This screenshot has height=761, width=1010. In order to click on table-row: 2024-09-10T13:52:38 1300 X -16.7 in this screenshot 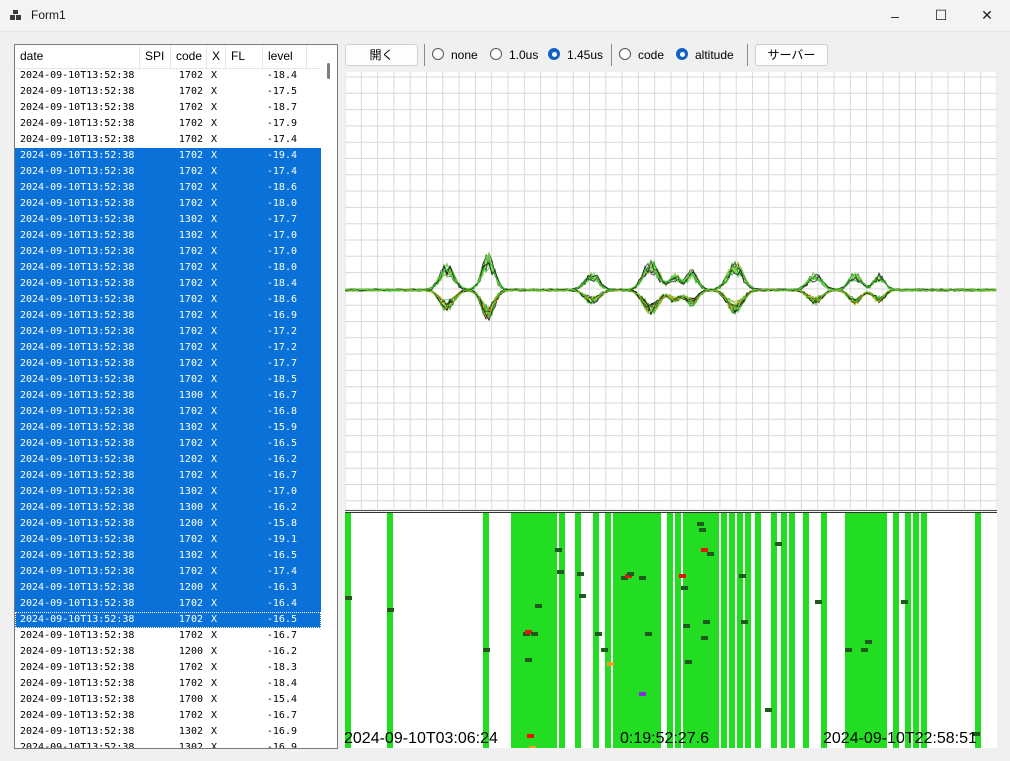, I will do `click(168, 396)`.